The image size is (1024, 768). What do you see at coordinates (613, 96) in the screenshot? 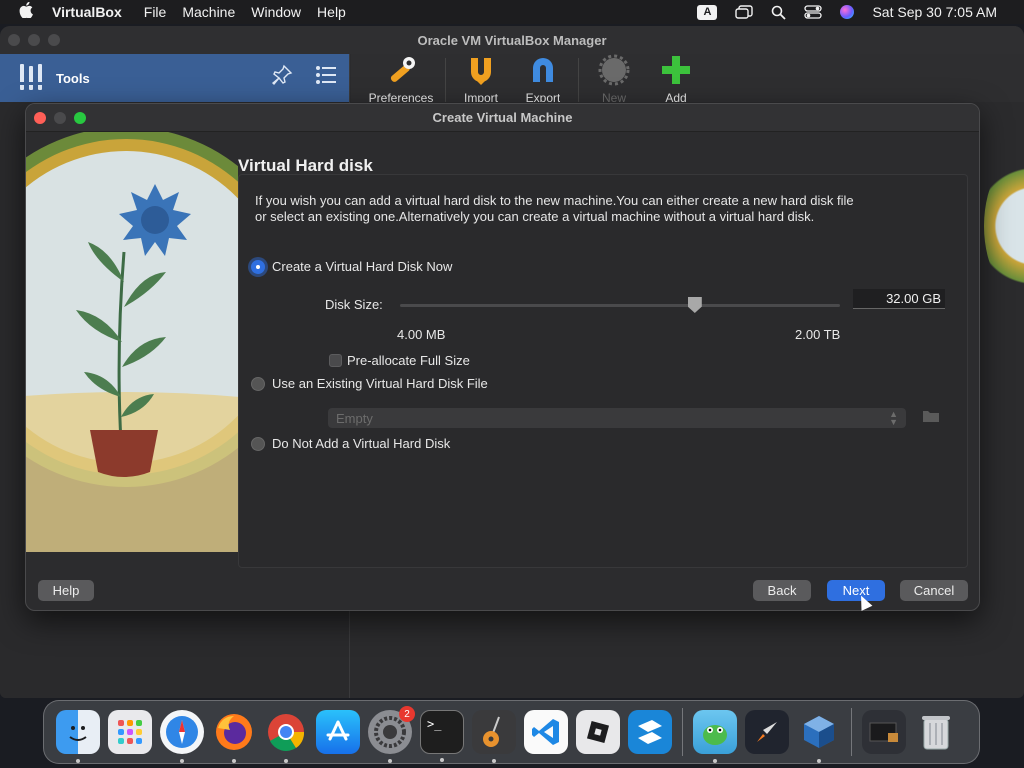
I see `new-label: New` at bounding box center [613, 96].